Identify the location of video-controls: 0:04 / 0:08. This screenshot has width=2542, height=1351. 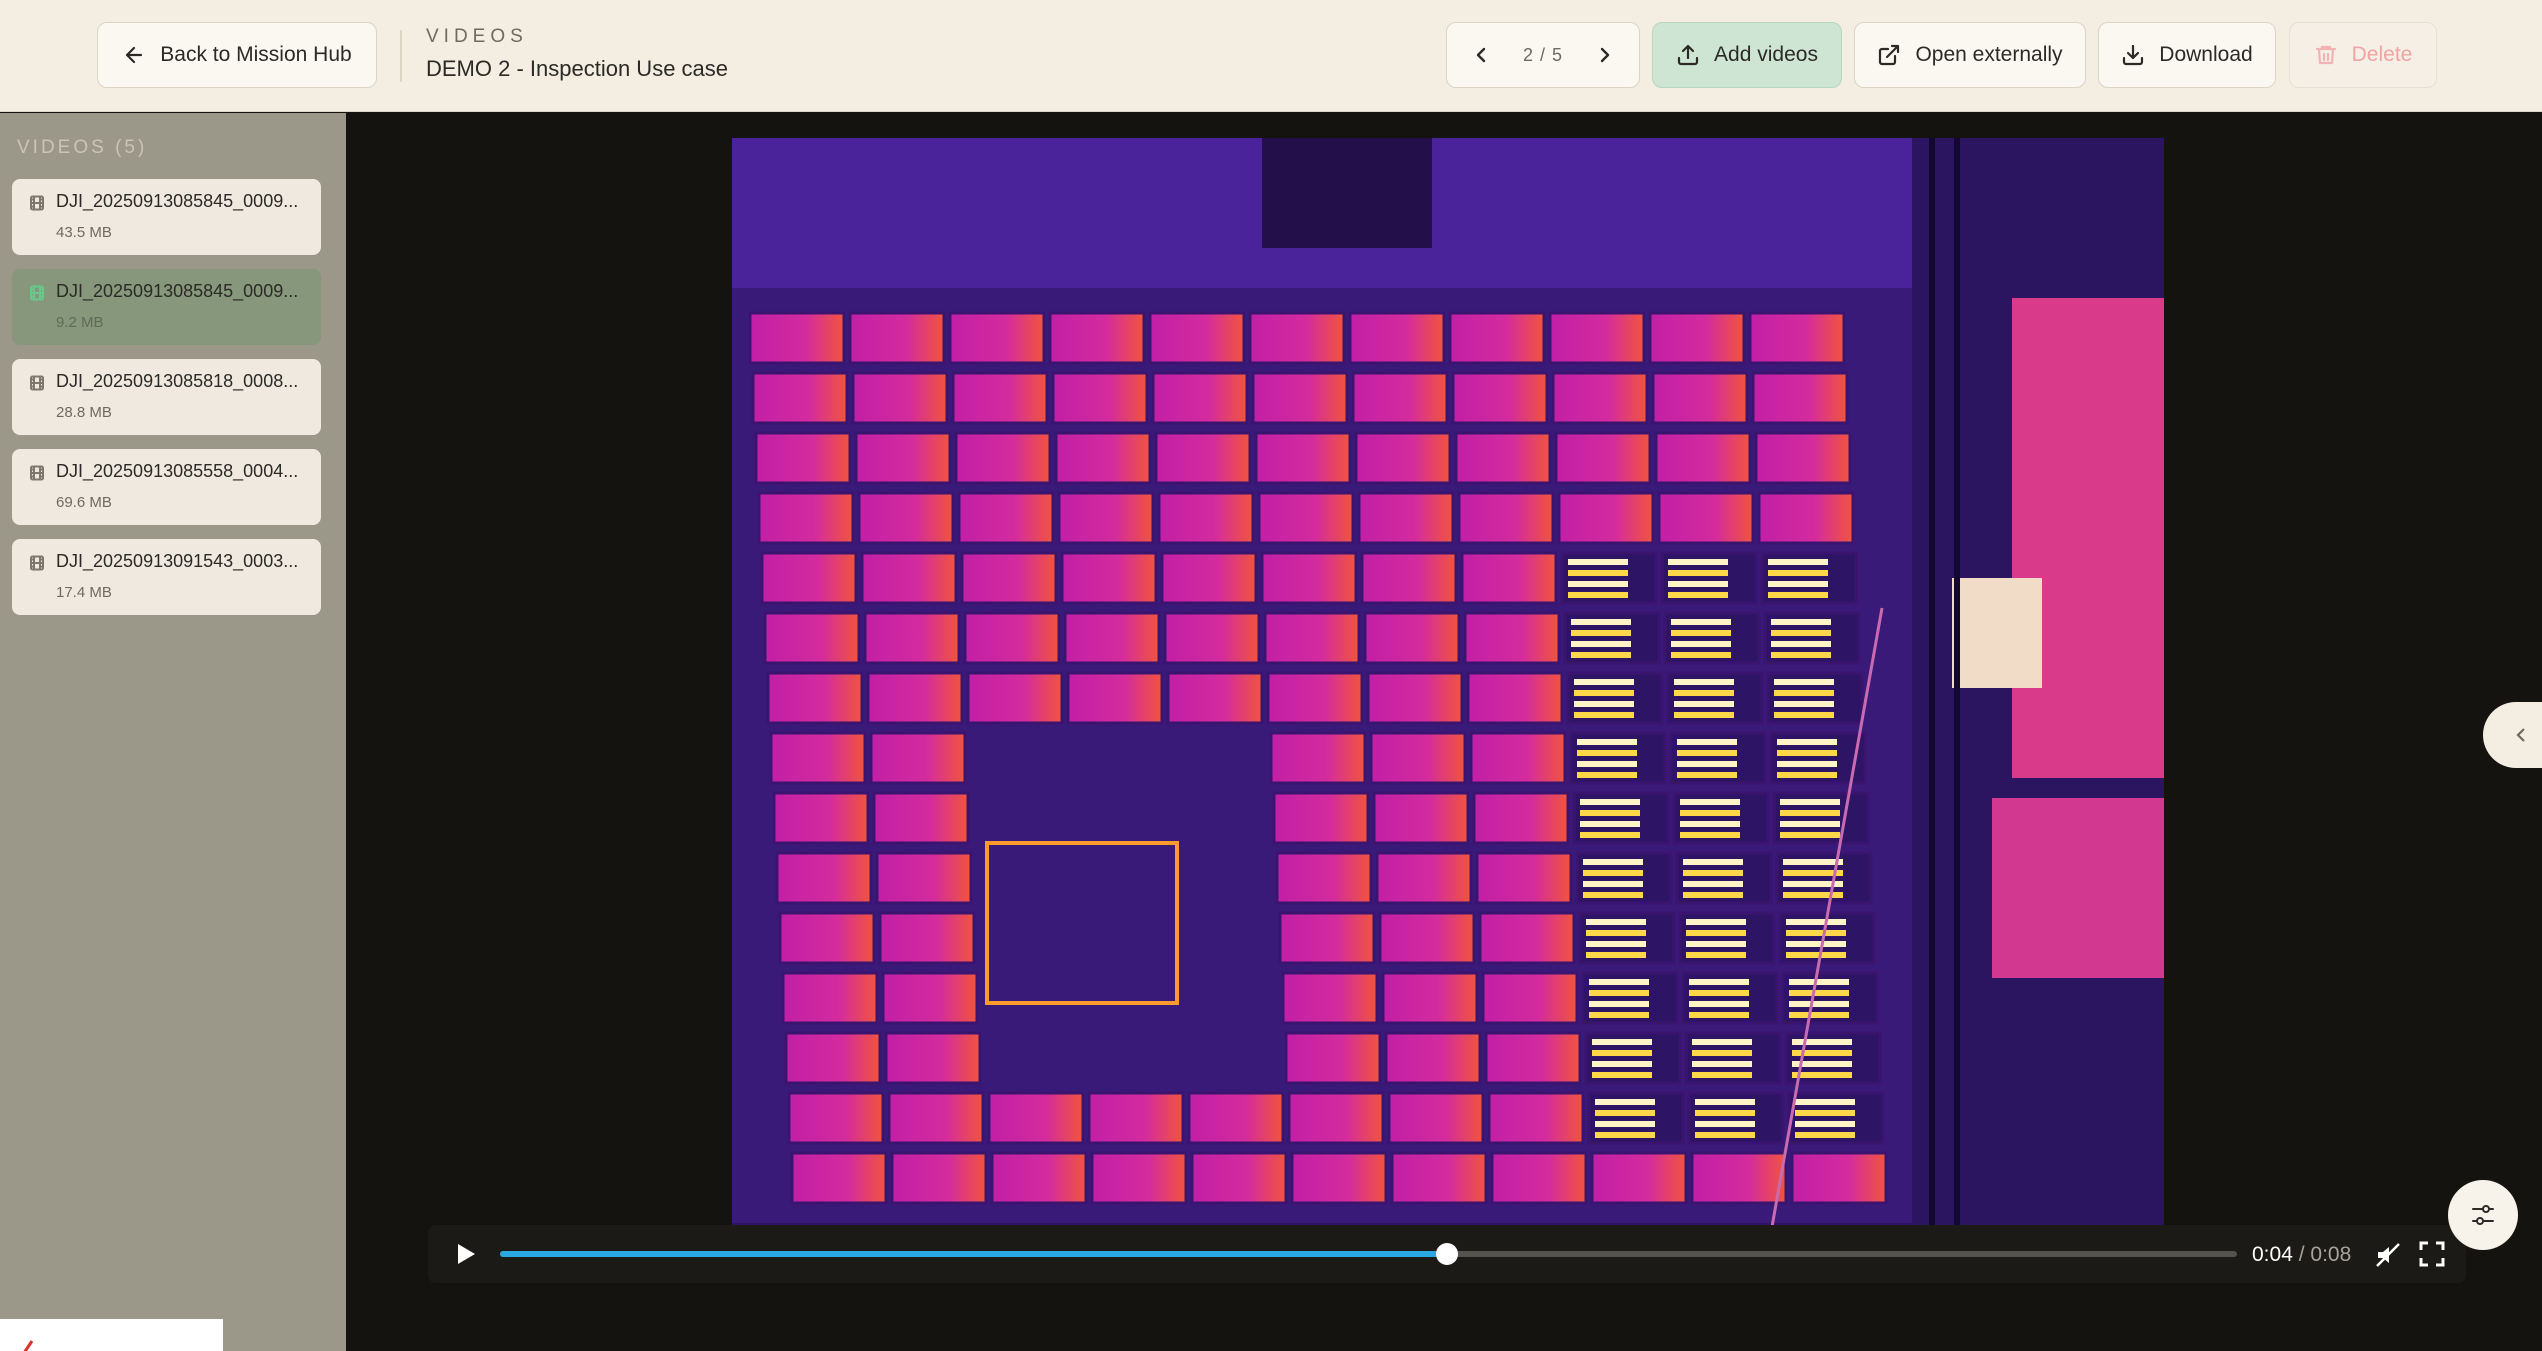
(1447, 1254).